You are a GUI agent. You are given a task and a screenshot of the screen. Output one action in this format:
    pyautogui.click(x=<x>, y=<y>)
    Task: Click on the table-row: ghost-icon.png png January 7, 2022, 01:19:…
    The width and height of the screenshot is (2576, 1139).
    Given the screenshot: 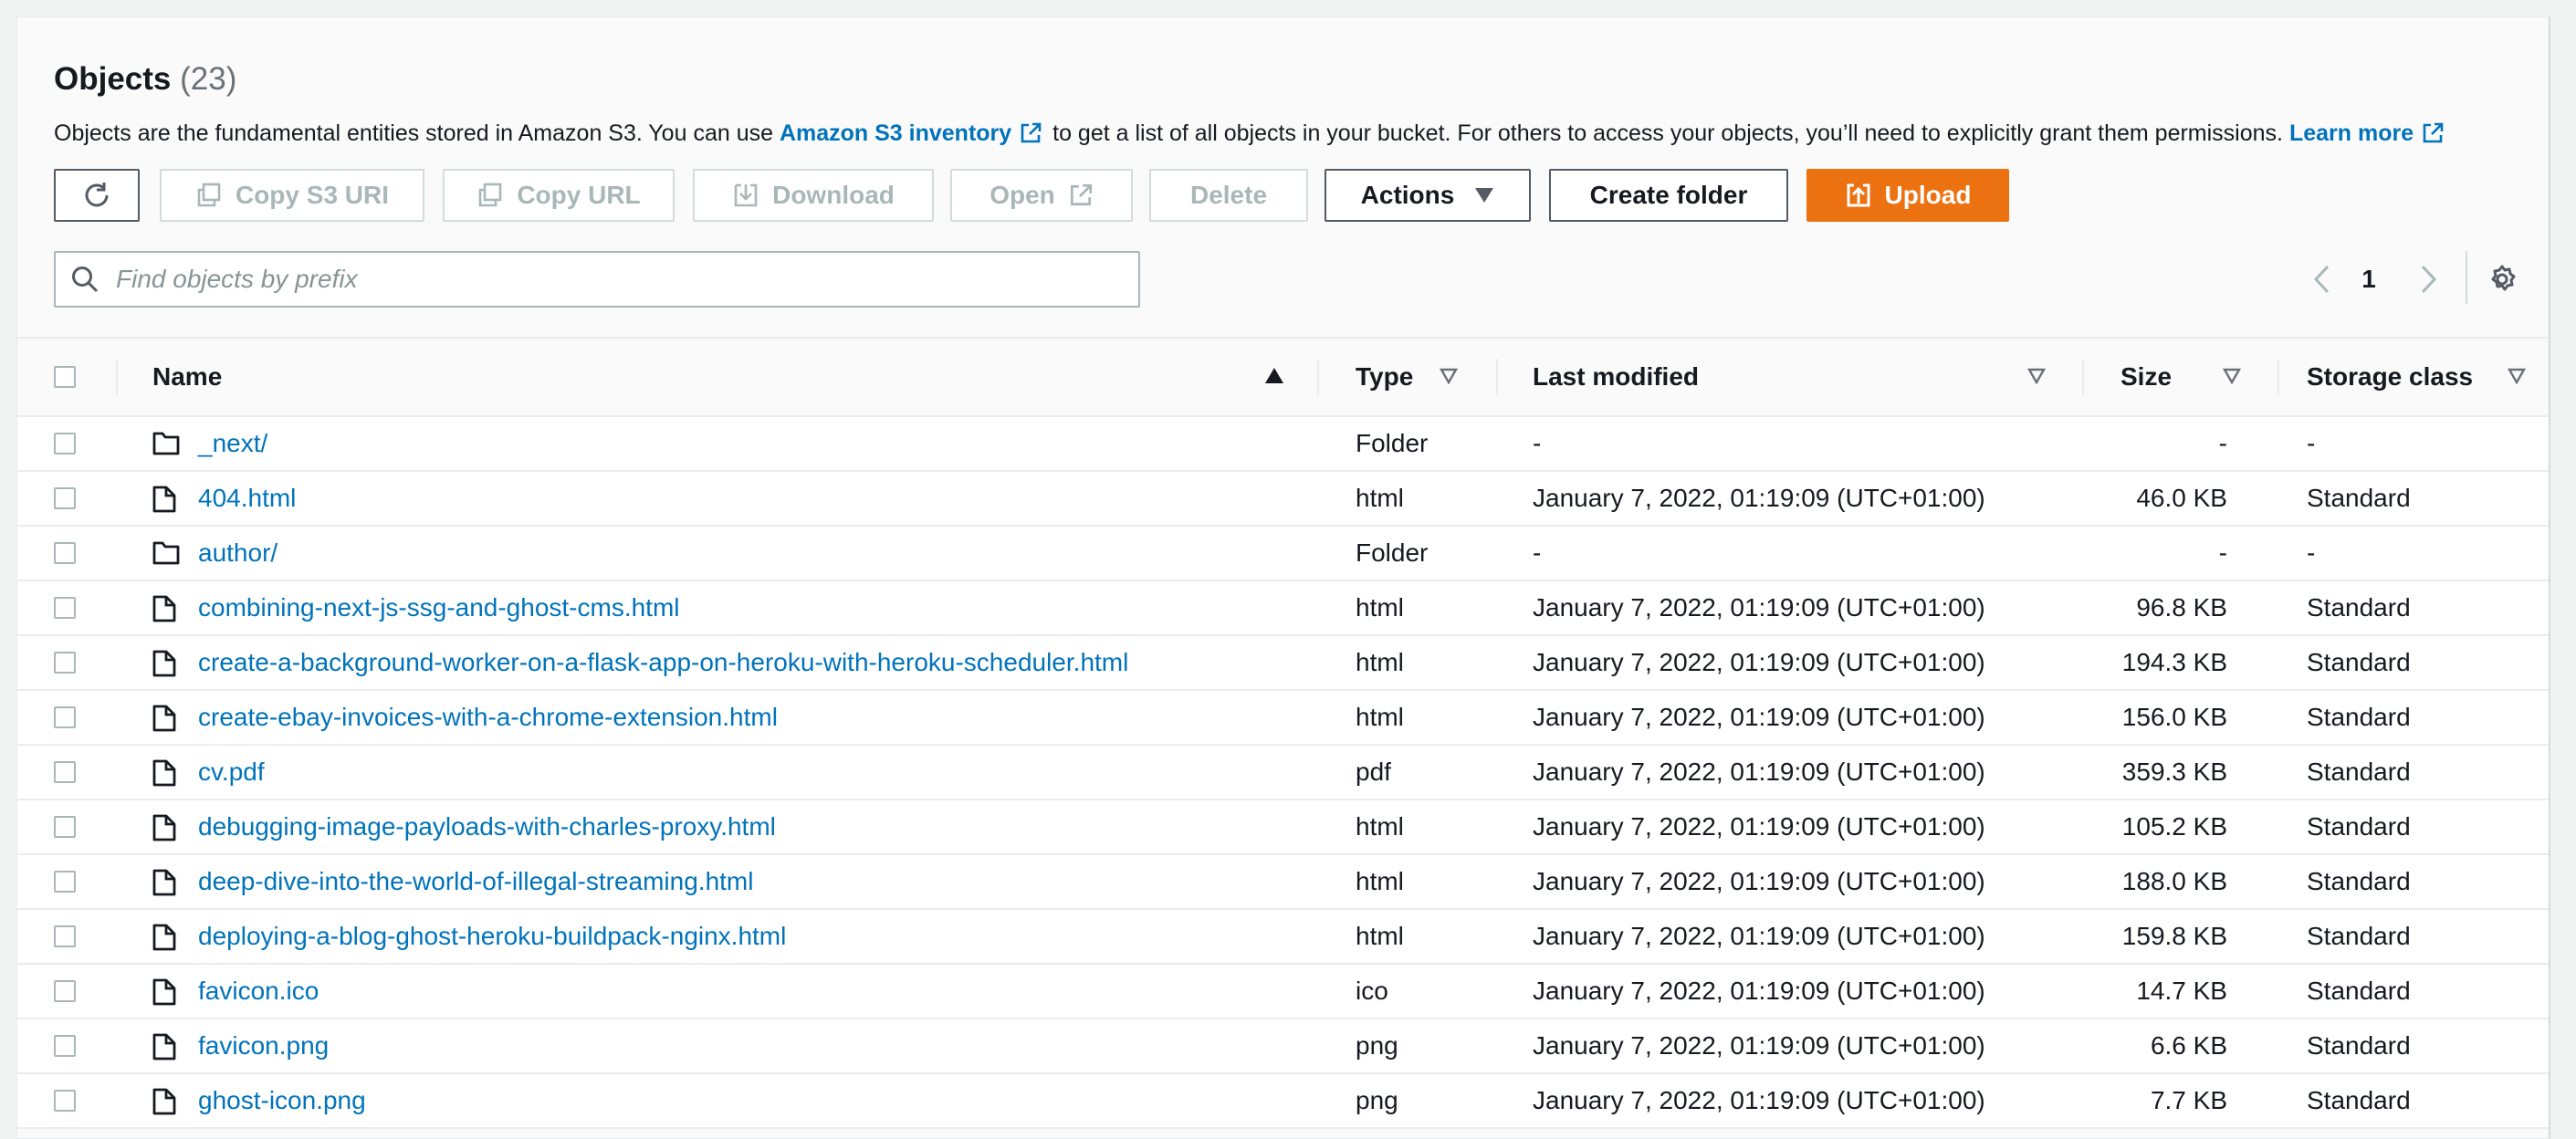 What is the action you would take?
    pyautogui.click(x=1283, y=1101)
    